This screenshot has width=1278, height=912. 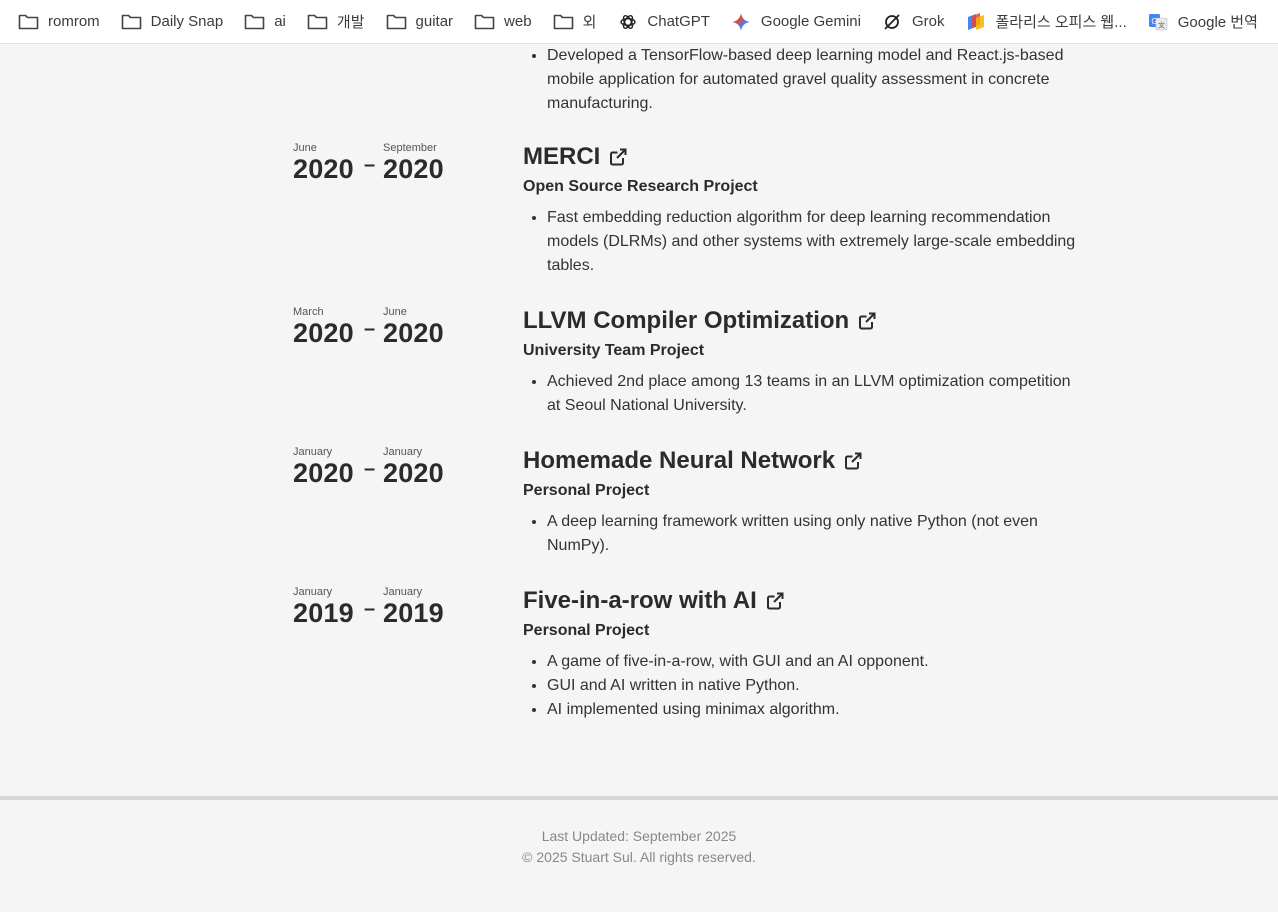 What do you see at coordinates (640, 600) in the screenshot?
I see `project-title: Five-in-a-row with AI` at bounding box center [640, 600].